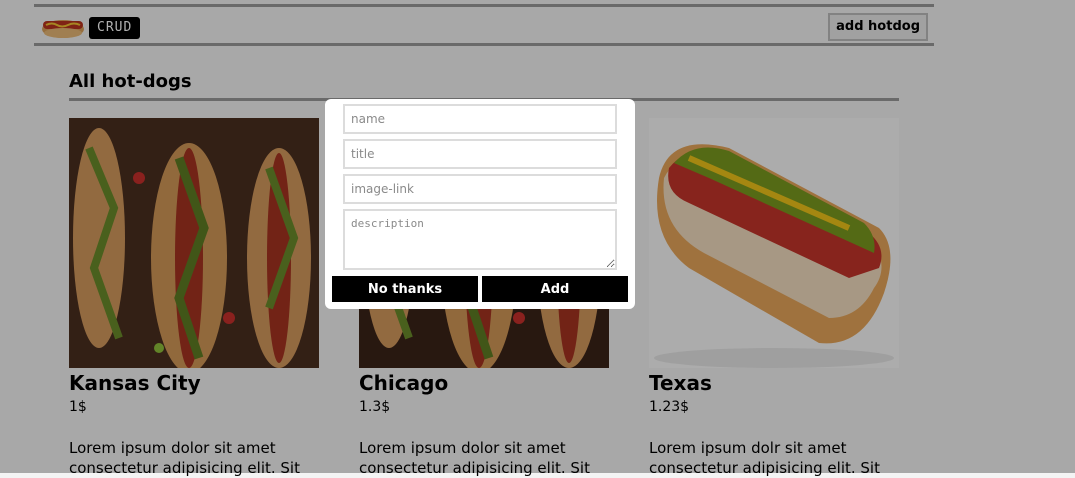  Describe the element at coordinates (480, 154) in the screenshot. I see `title-input` at that location.